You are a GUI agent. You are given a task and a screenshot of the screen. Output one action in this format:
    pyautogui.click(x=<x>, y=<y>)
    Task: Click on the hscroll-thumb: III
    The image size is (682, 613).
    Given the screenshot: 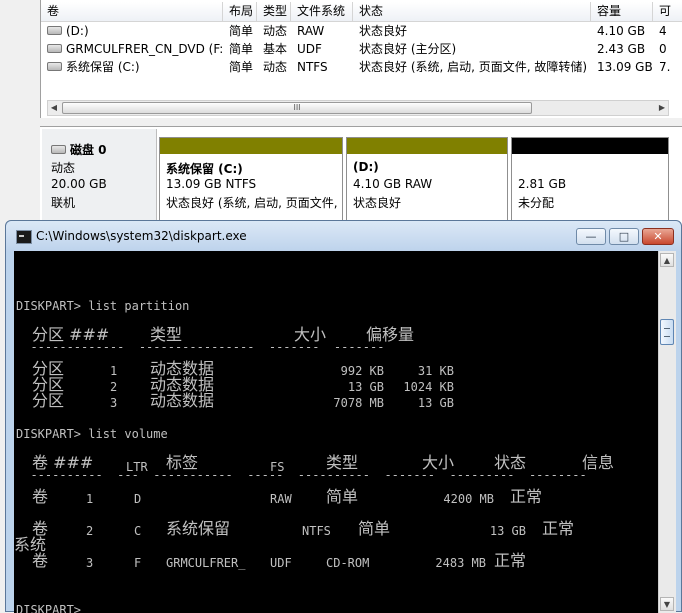 What is the action you would take?
    pyautogui.click(x=297, y=108)
    